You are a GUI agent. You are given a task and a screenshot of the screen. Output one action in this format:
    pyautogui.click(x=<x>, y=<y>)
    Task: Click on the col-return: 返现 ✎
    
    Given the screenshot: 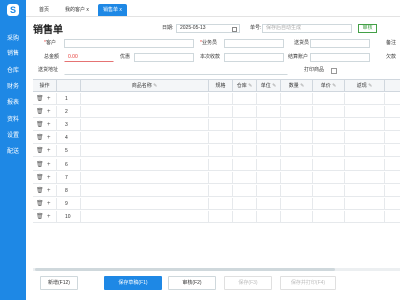 What is the action you would take?
    pyautogui.click(x=365, y=86)
    